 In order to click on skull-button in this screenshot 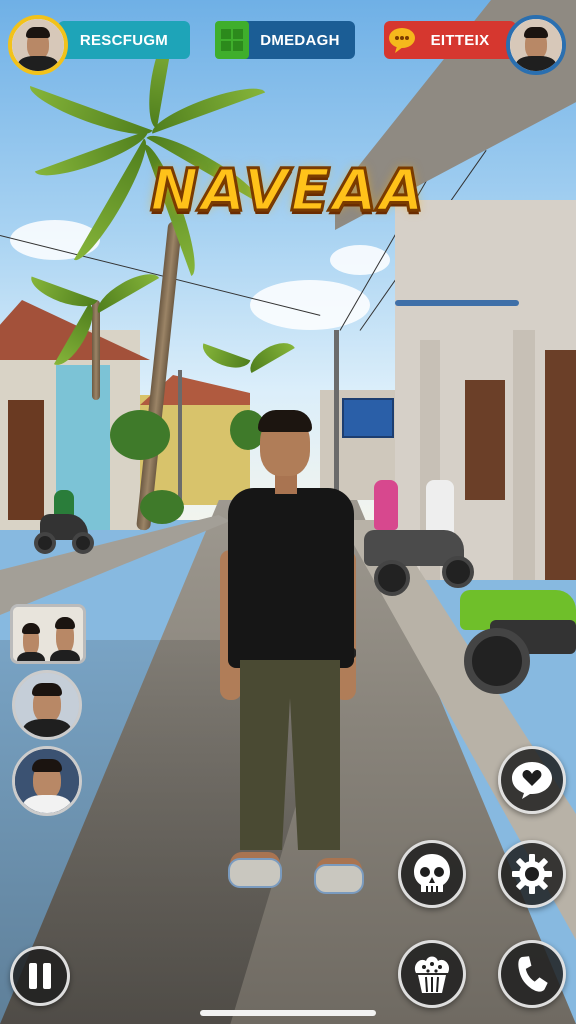, I will do `click(432, 874)`.